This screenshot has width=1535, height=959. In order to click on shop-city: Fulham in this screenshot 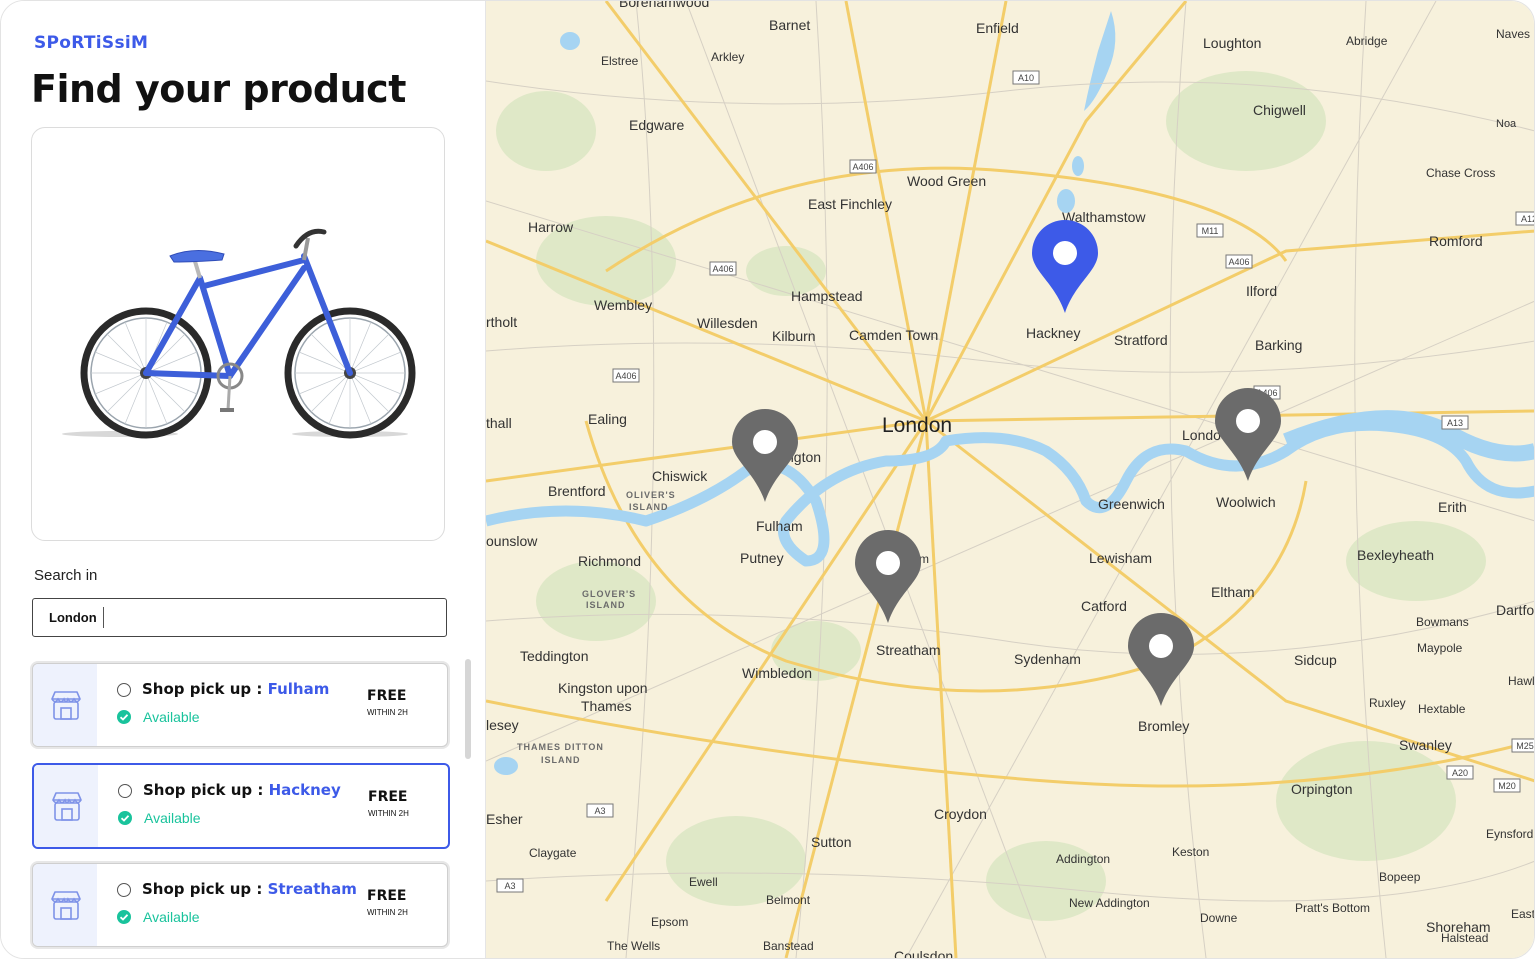, I will do `click(298, 689)`.